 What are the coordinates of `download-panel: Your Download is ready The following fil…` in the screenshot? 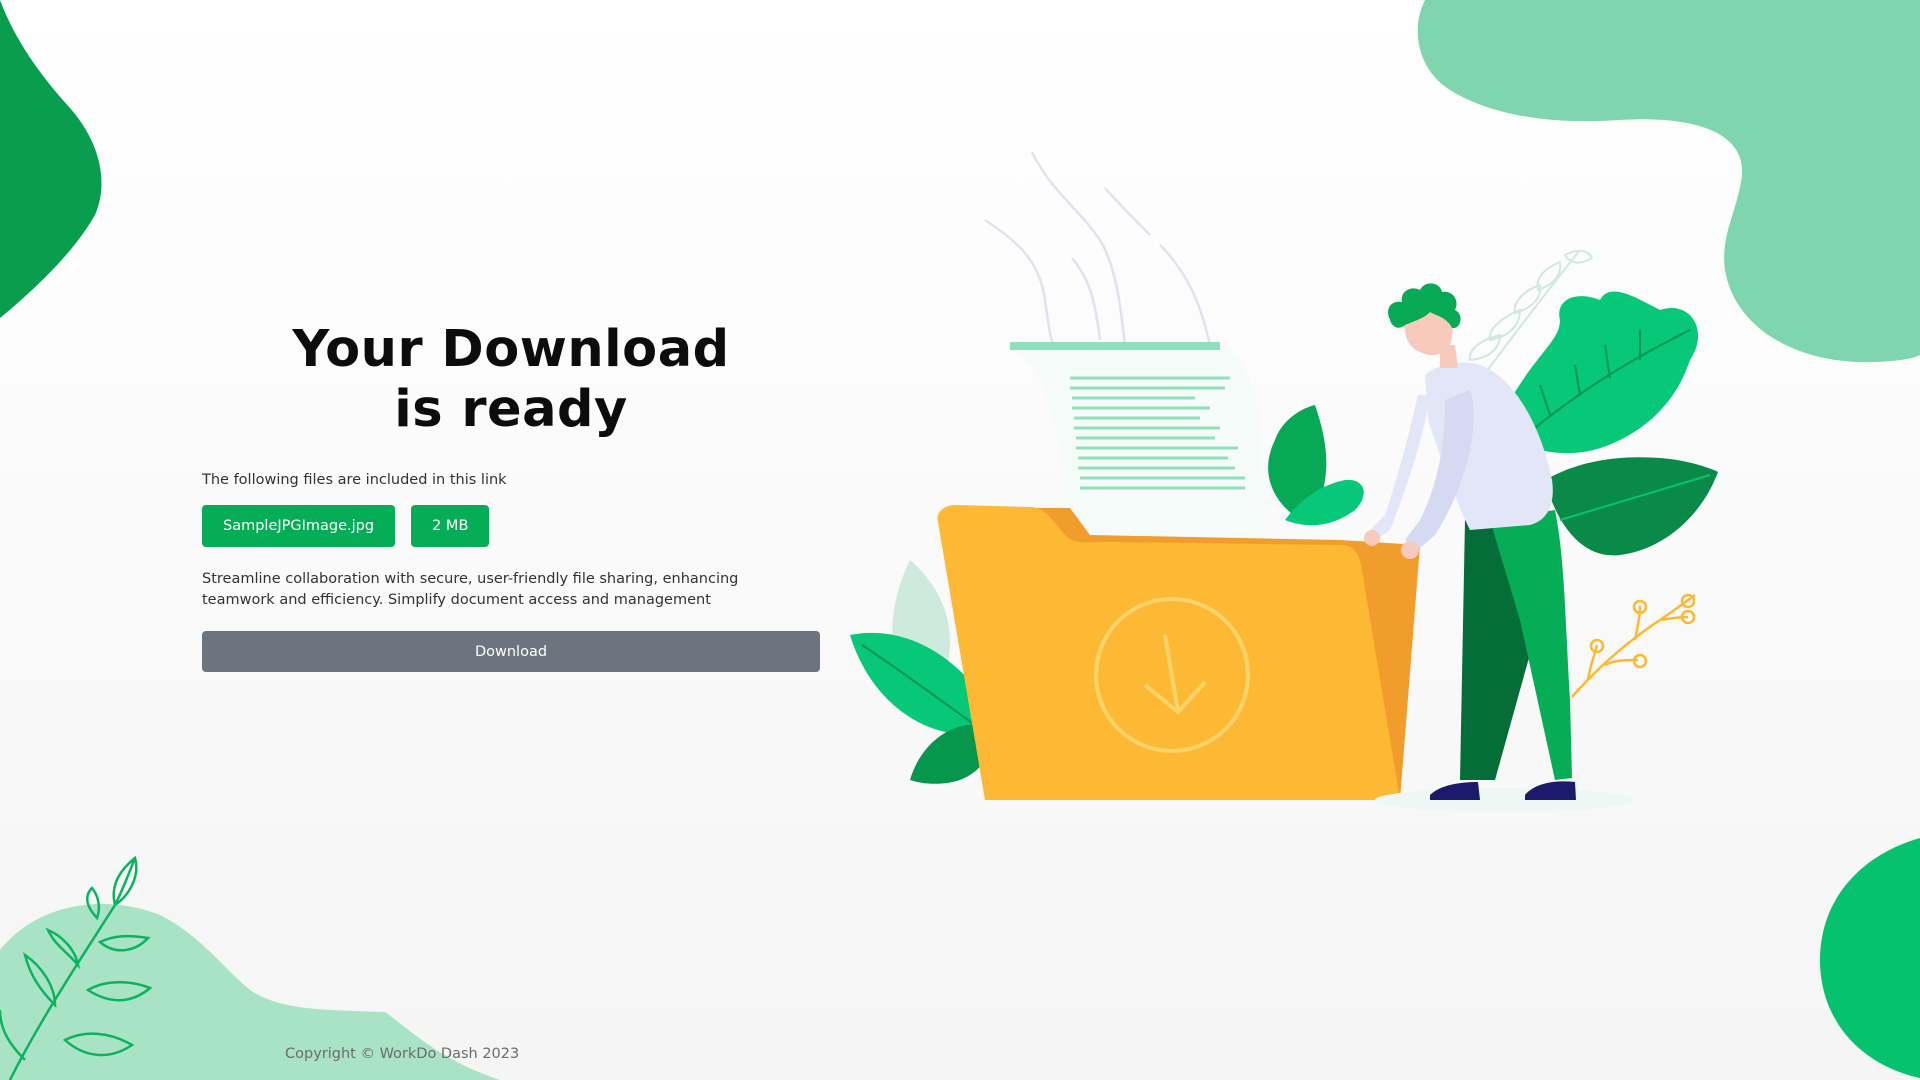 It's located at (511, 496).